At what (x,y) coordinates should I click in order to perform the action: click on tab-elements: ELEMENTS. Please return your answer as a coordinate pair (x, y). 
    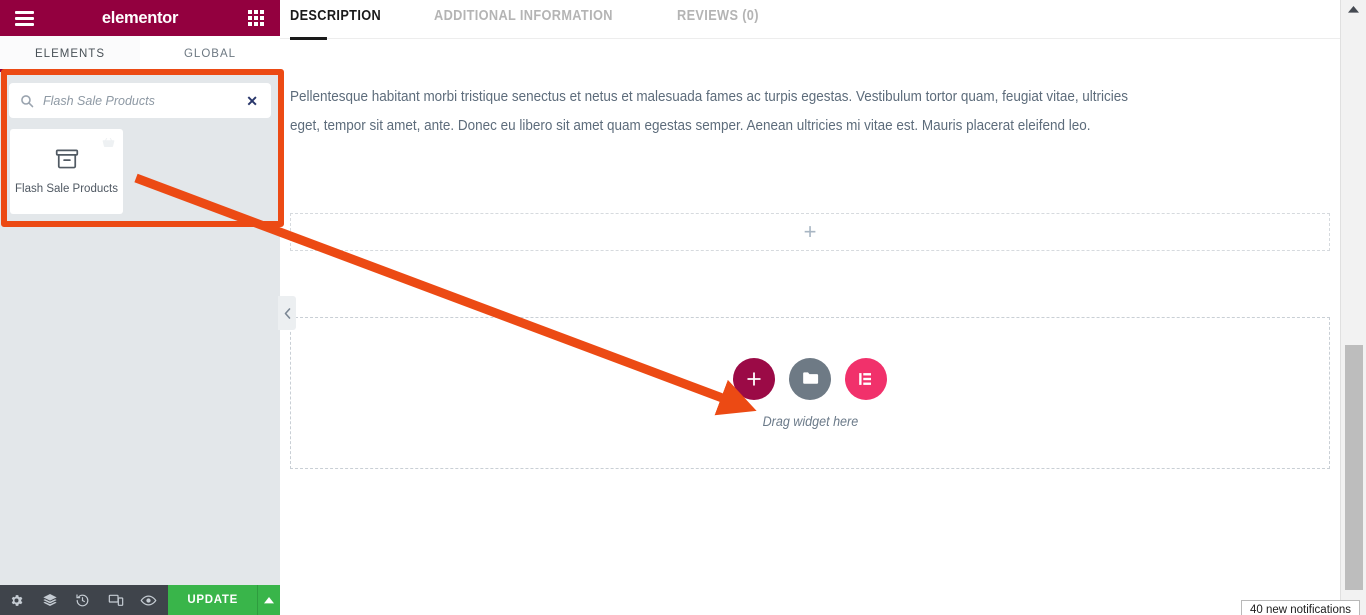
    Looking at the image, I should click on (70, 54).